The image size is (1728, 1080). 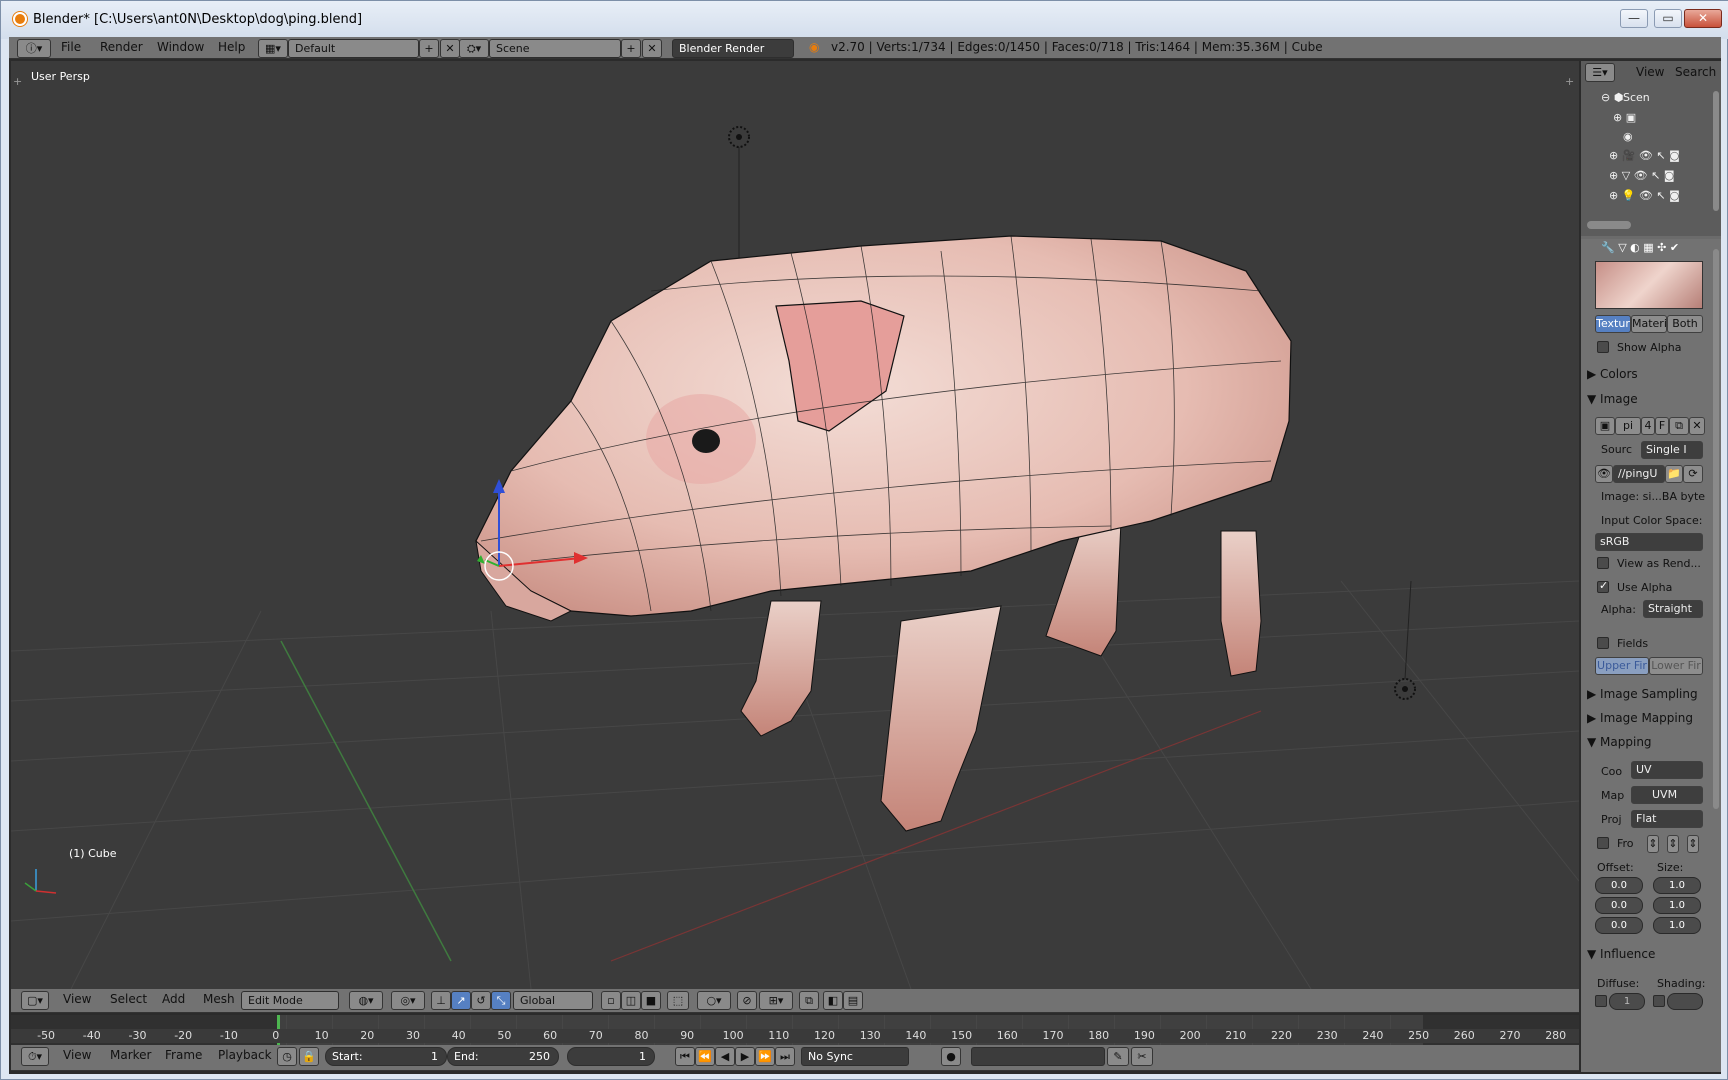 I want to click on editor-type-3dview-icon: ▢▾, so click(x=35, y=1000).